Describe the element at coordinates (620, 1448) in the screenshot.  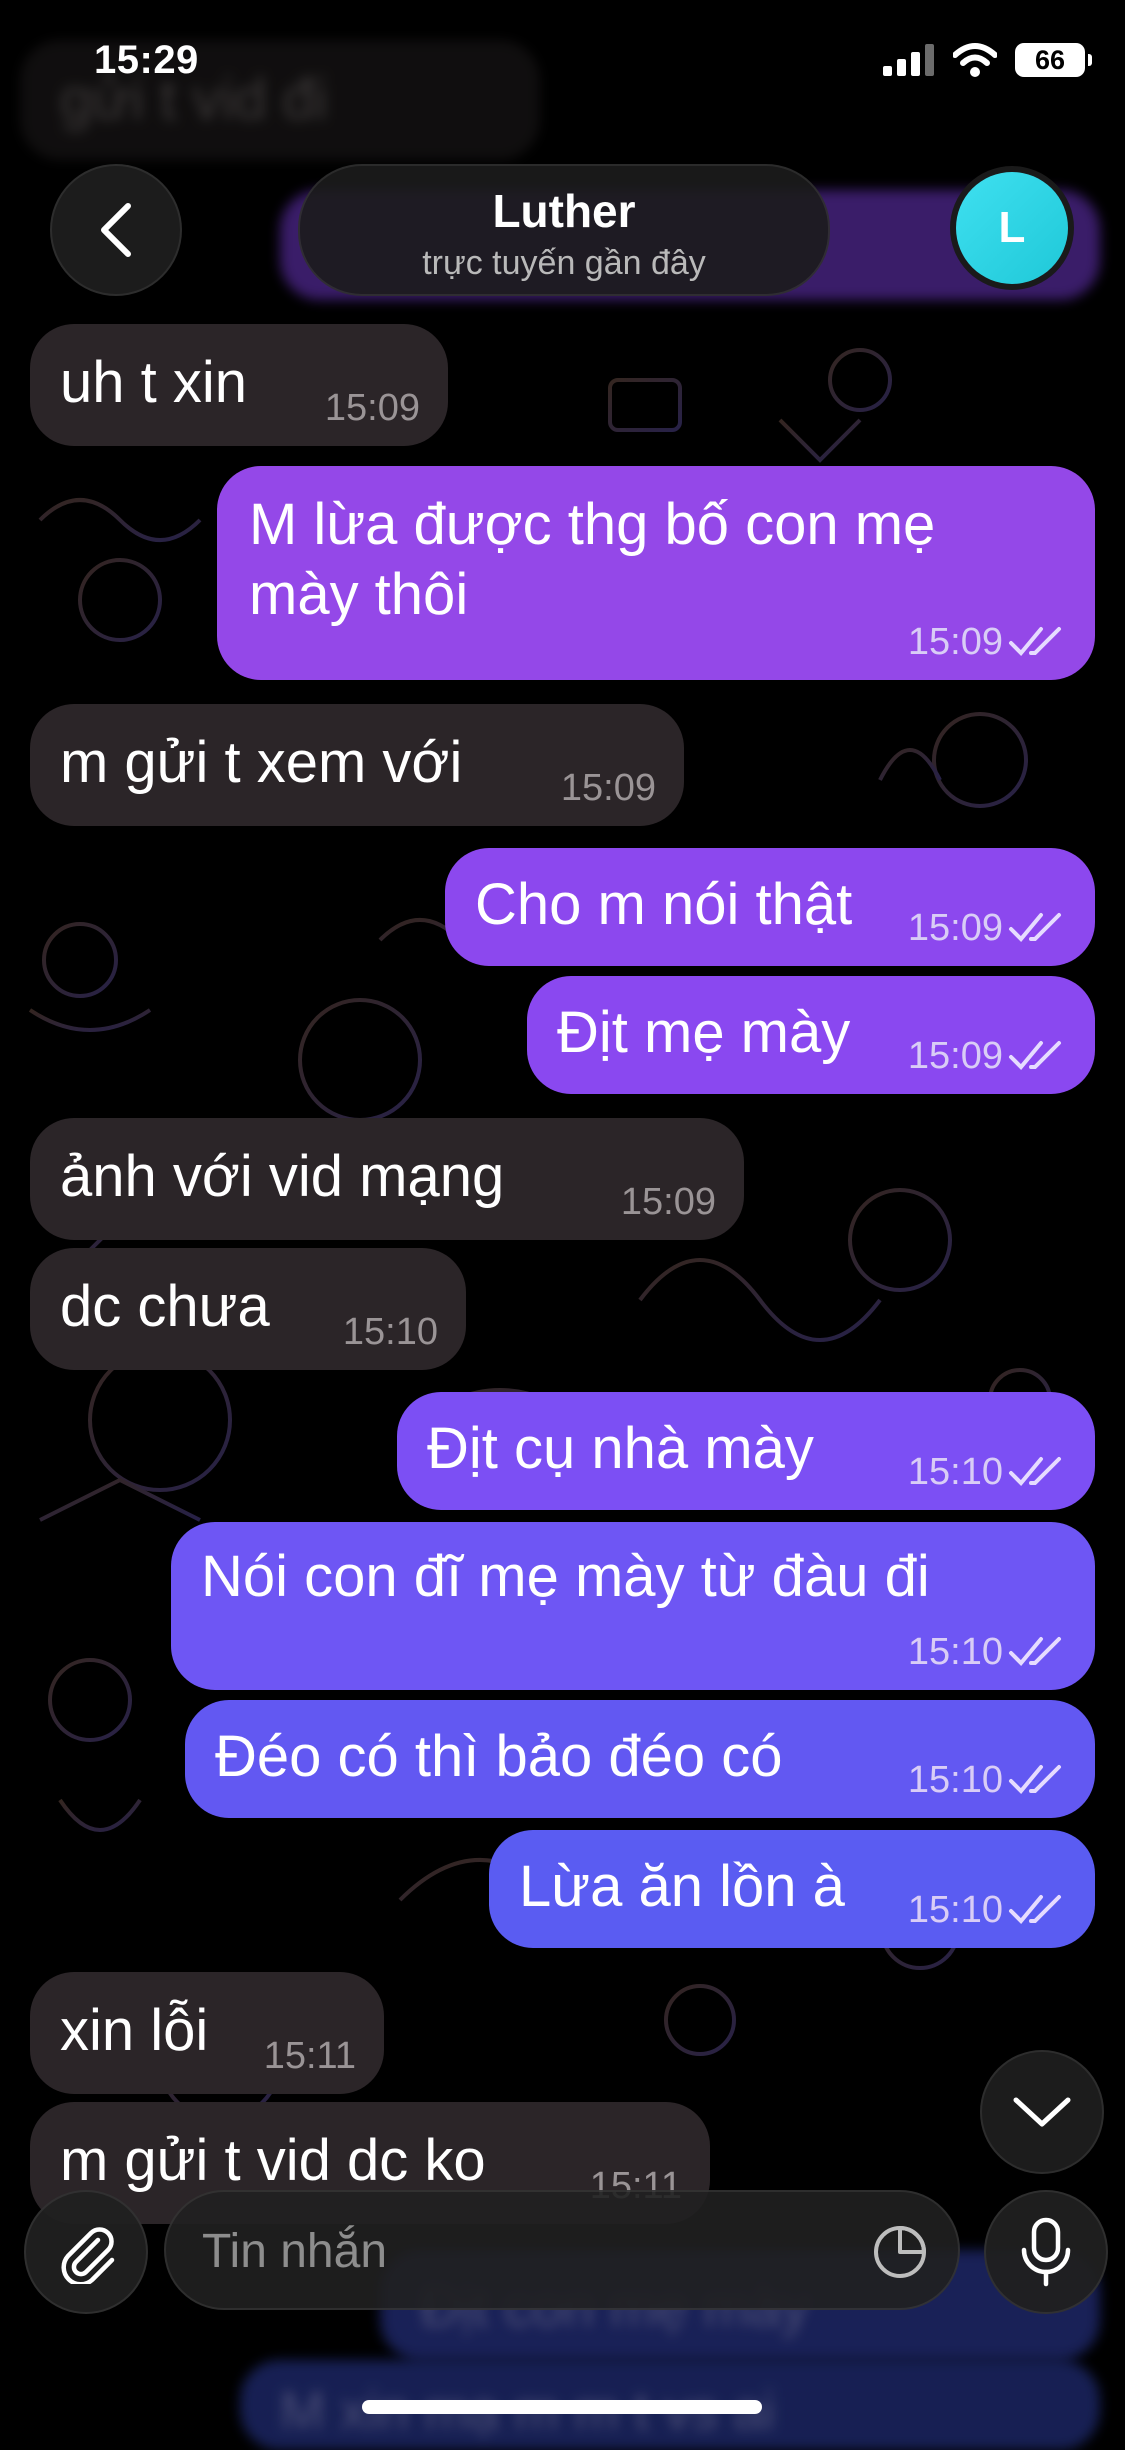
I see `message-text: Địt cụ nhà mày` at that location.